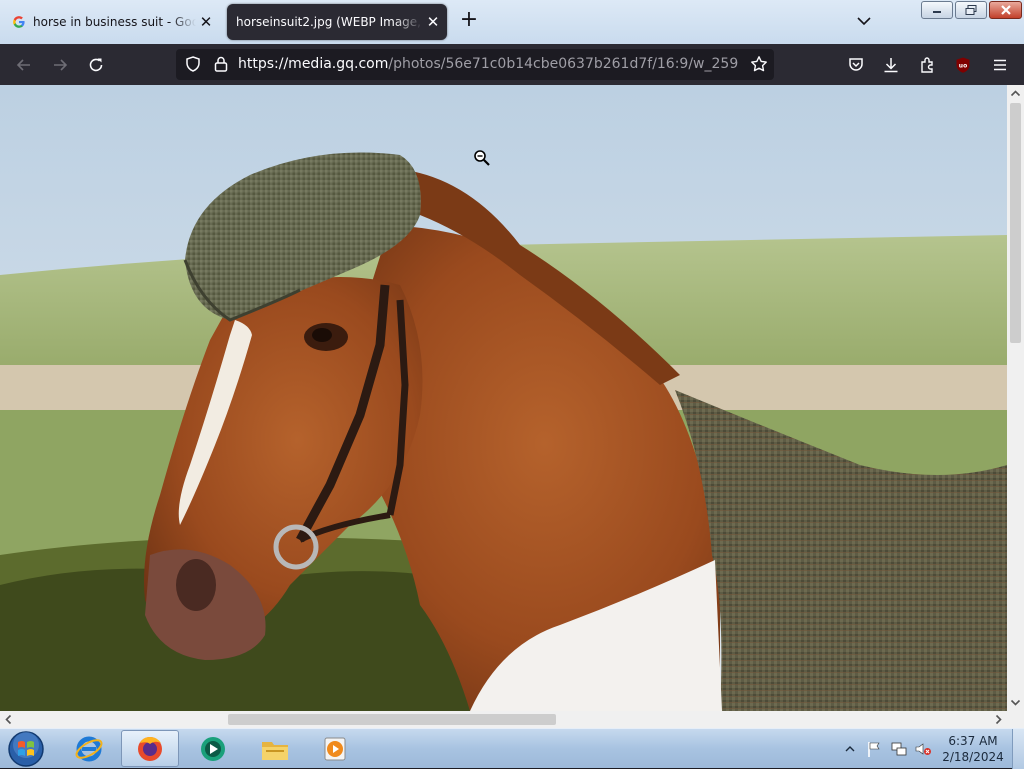 This screenshot has width=1024, height=769. I want to click on close-window-button, so click(1005, 10).